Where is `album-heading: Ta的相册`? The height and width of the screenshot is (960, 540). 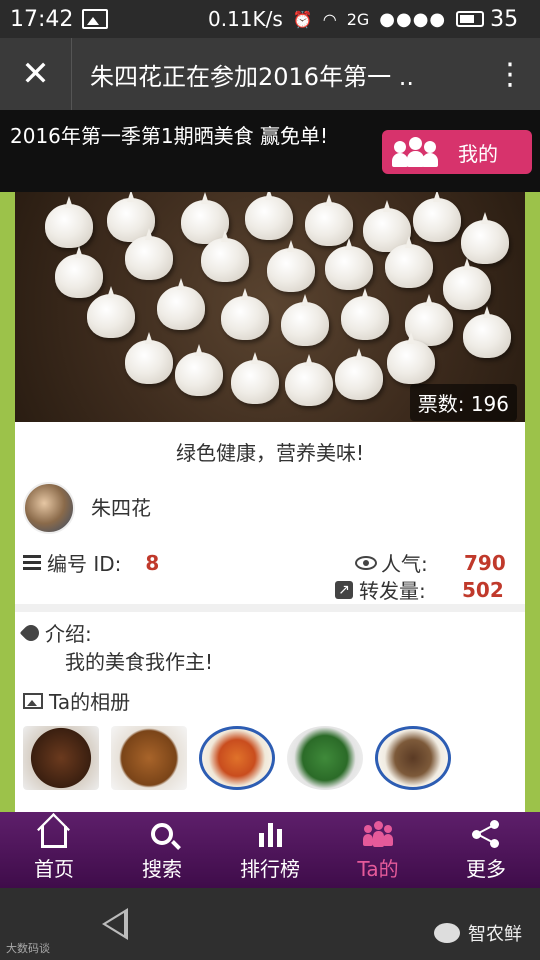
album-heading: Ta的相册 is located at coordinates (76, 700).